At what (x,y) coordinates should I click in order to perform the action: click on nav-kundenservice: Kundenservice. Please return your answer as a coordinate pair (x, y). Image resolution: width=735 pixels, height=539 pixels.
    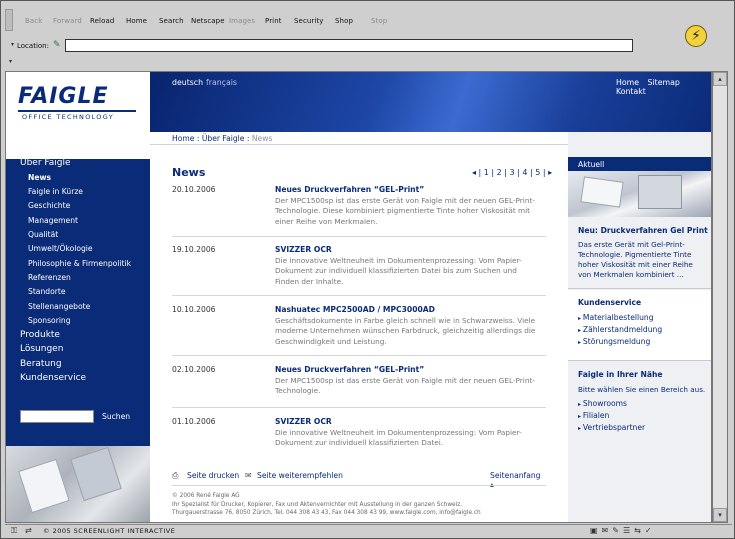
    Looking at the image, I should click on (53, 378).